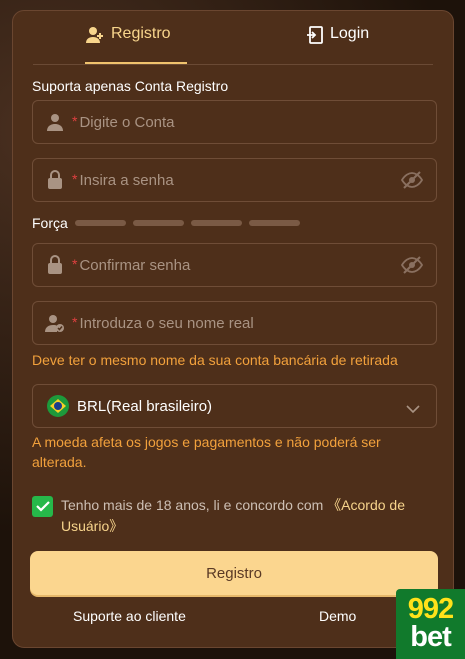 The image size is (465, 659). Describe the element at coordinates (50, 223) in the screenshot. I see `strength-label: Força` at that location.